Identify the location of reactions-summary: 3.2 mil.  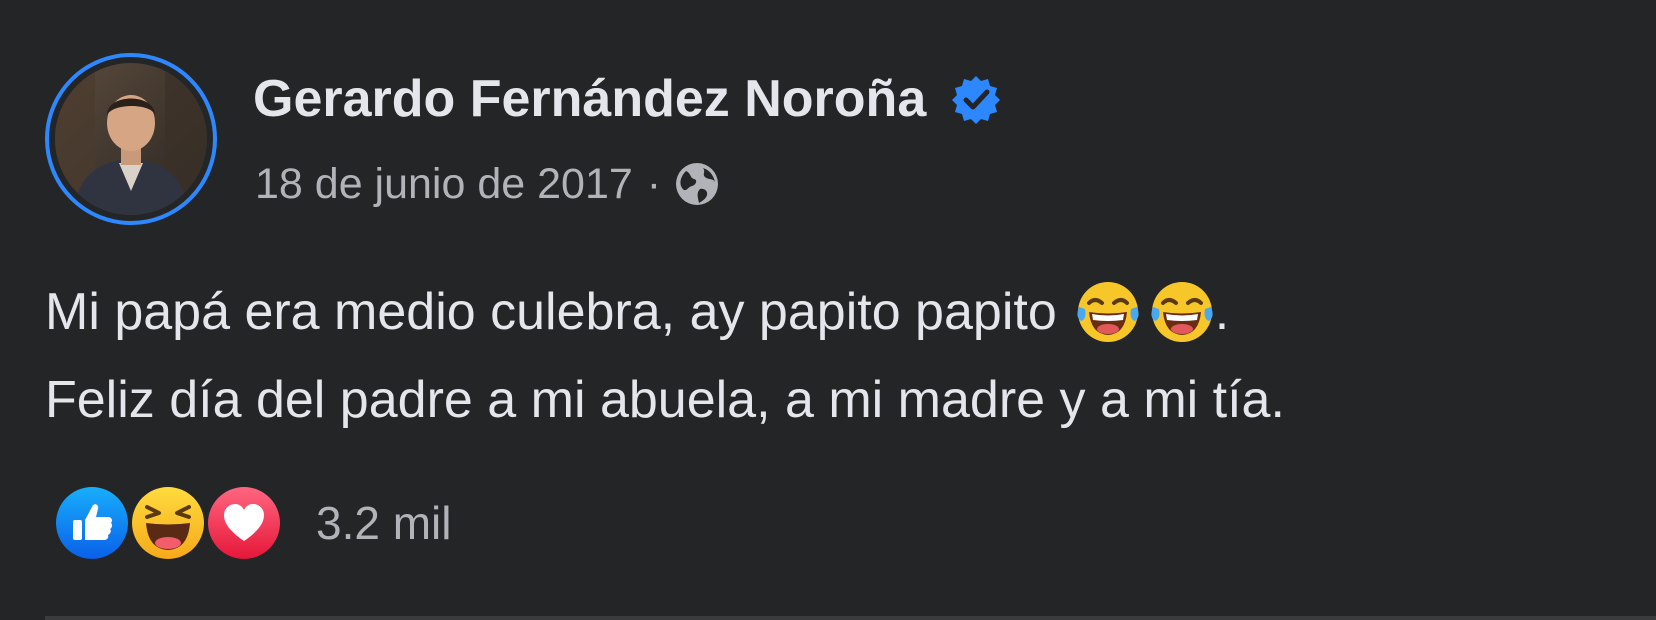
(251, 523).